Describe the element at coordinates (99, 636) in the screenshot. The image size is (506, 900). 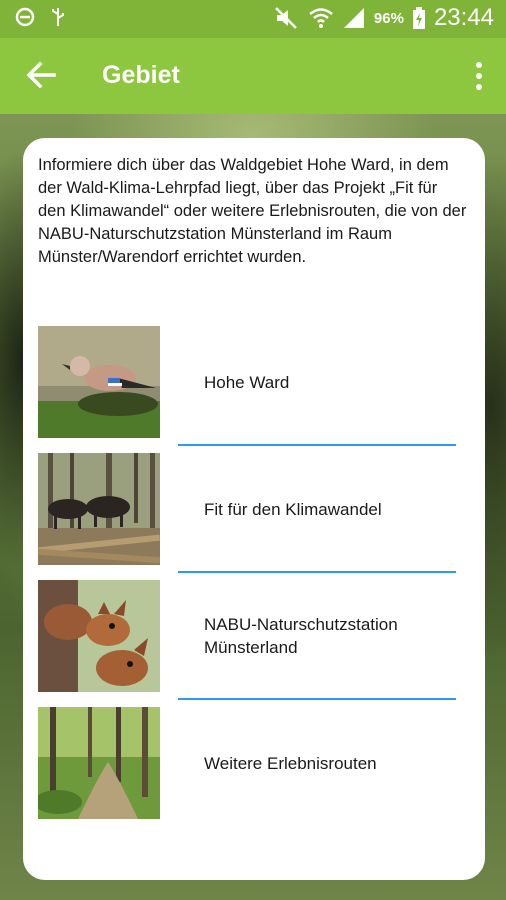
I see `squirrels-photo` at that location.